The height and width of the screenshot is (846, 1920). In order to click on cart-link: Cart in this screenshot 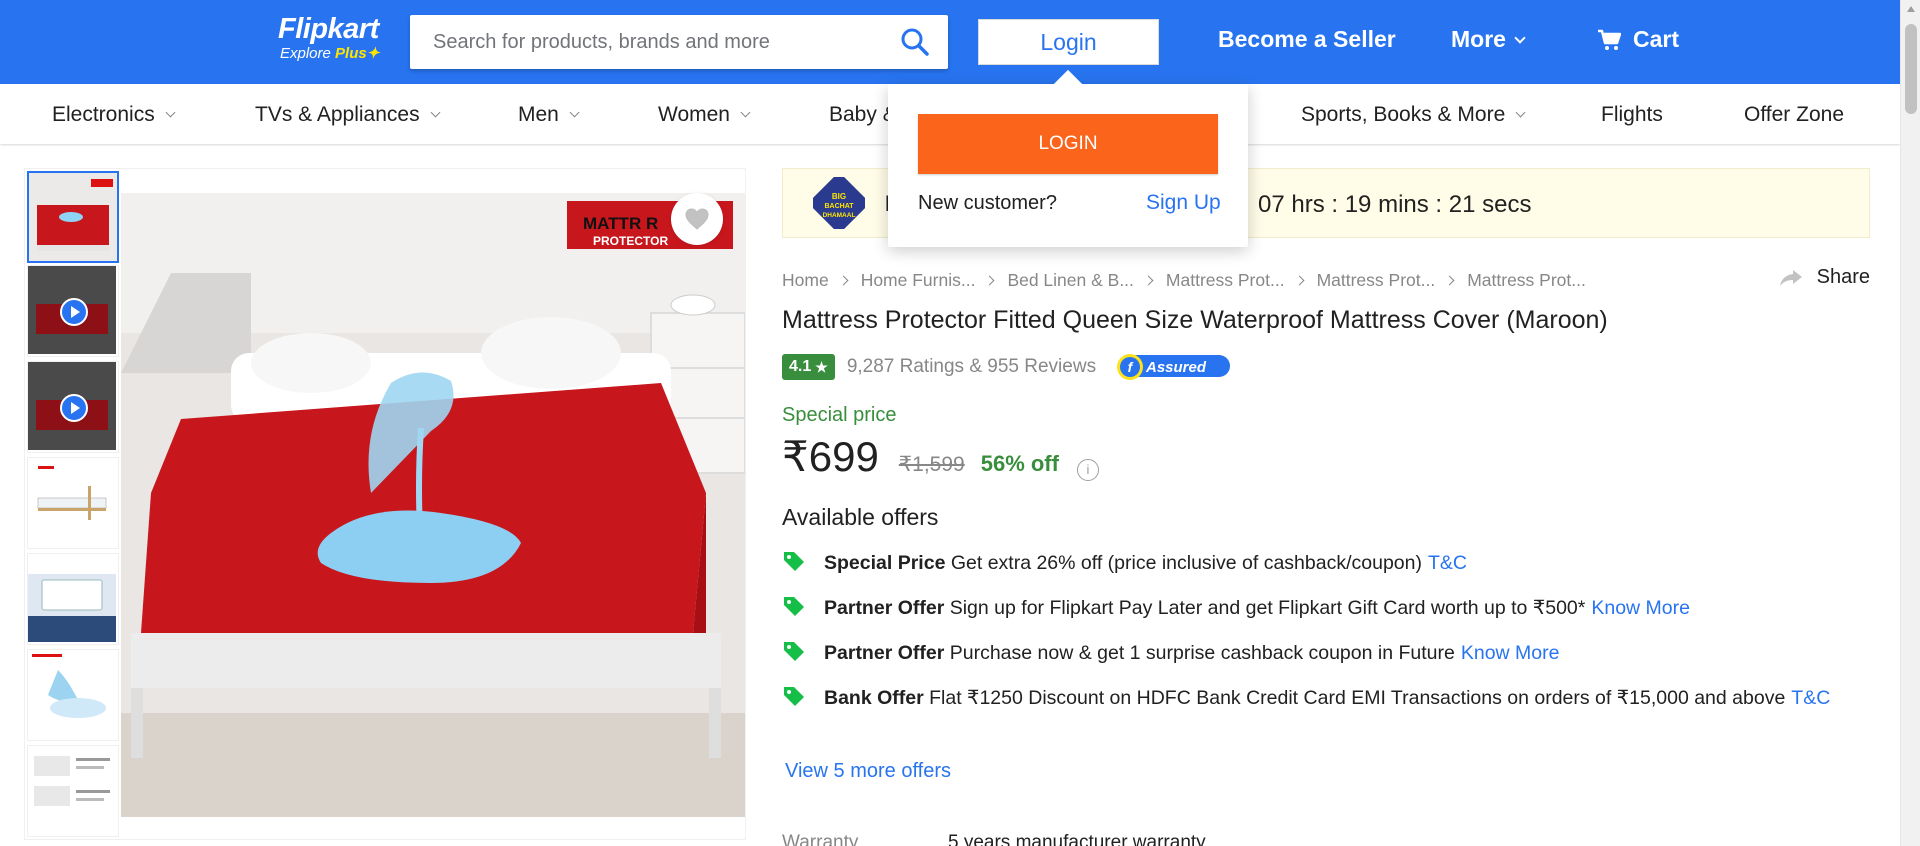, I will do `click(1638, 39)`.